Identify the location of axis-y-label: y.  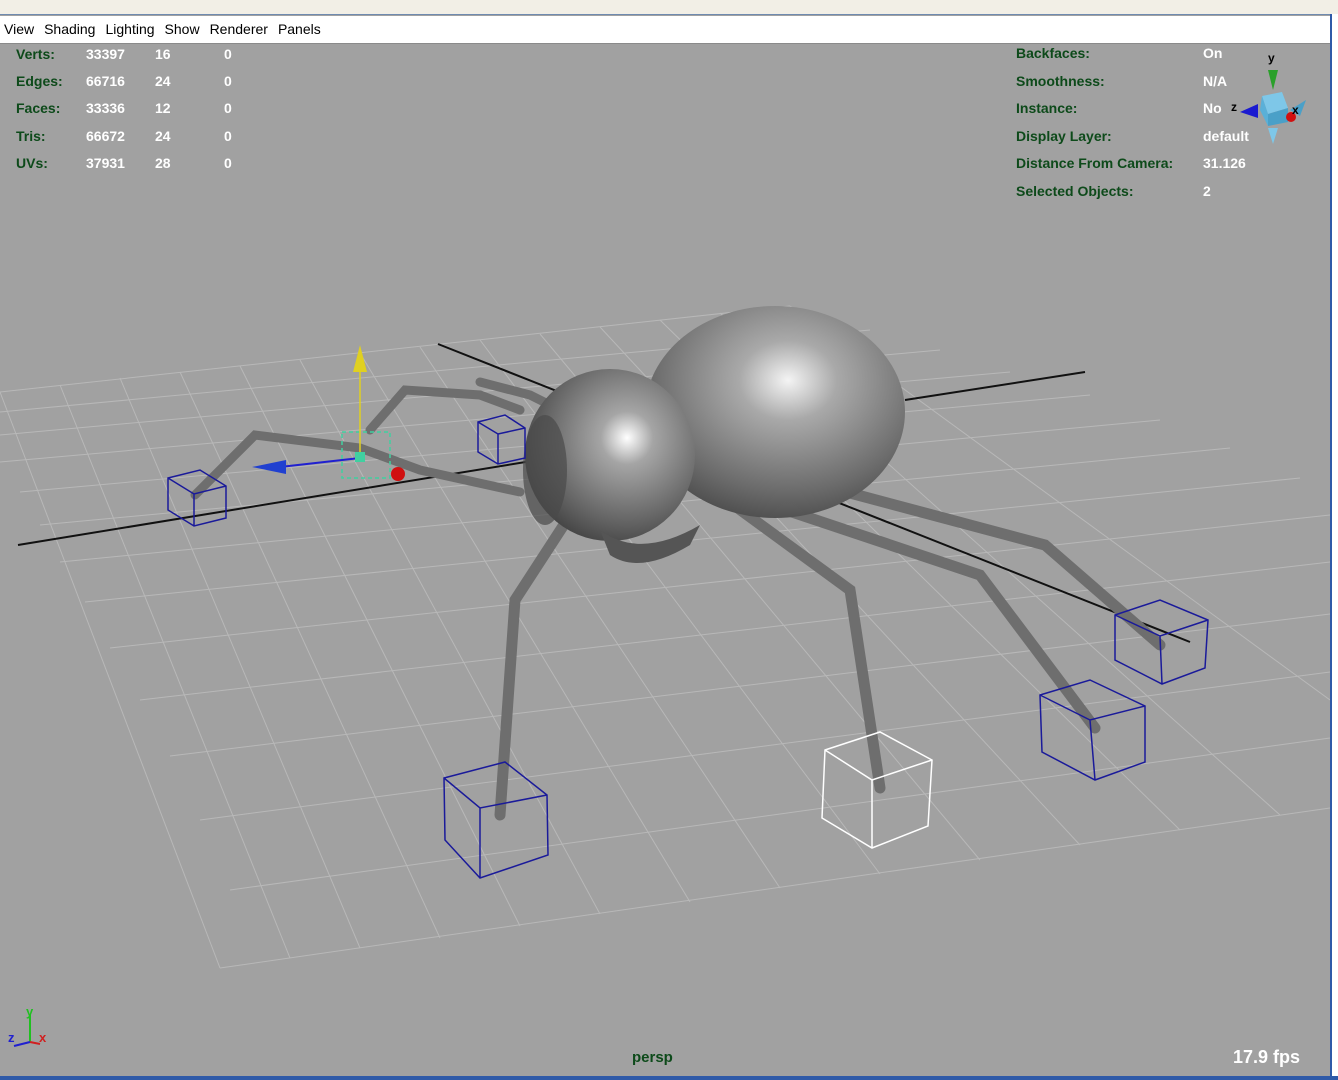
(30, 1011).